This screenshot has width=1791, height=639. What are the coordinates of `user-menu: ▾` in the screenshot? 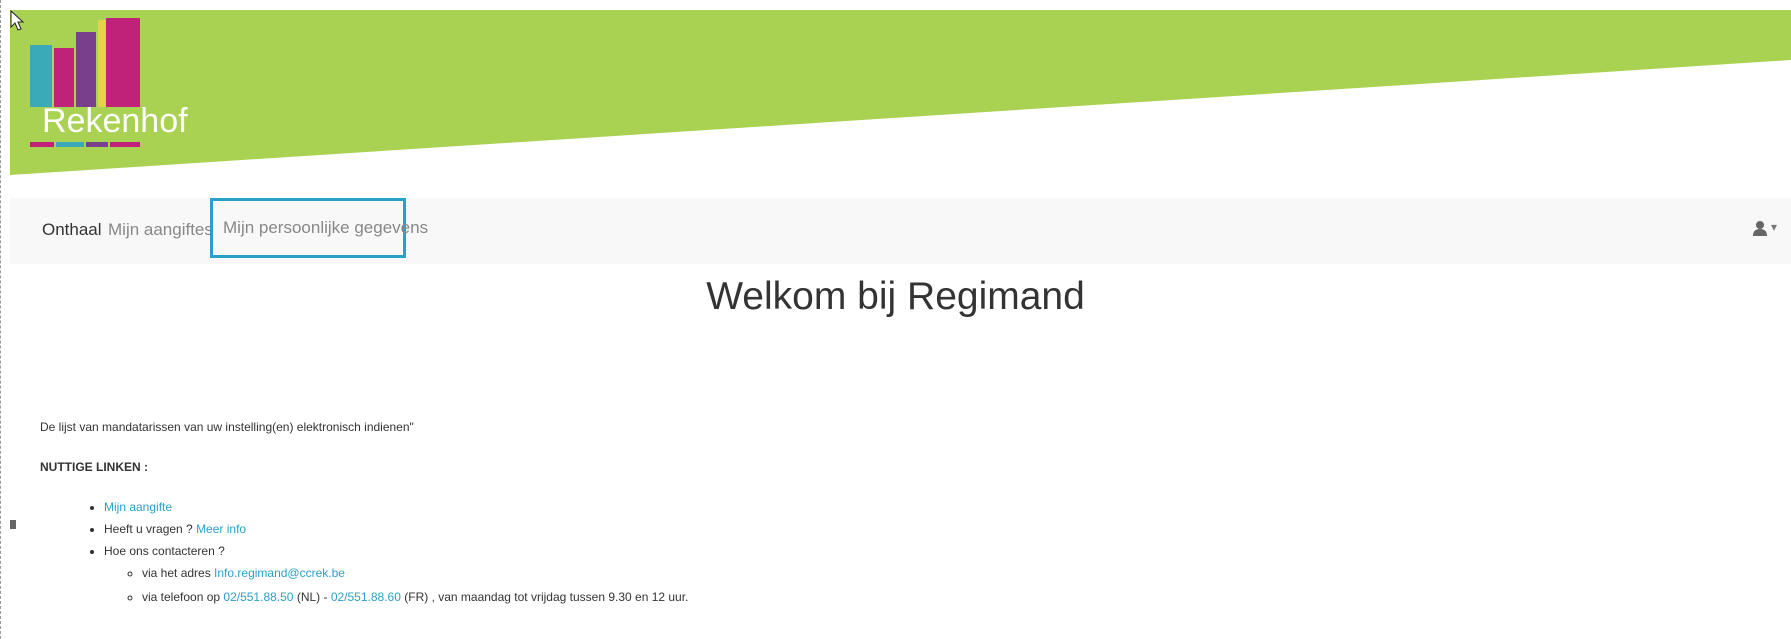 It's located at (1764, 228).